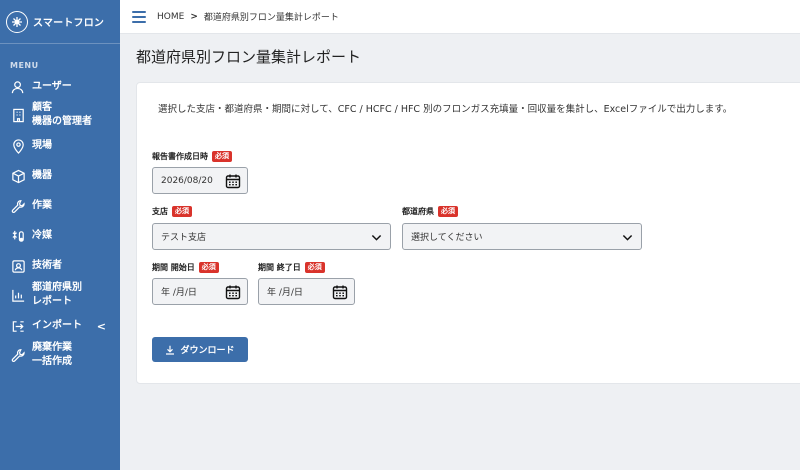 The height and width of the screenshot is (470, 800). What do you see at coordinates (42, 205) in the screenshot?
I see `sidebar-item-label: 作業` at bounding box center [42, 205].